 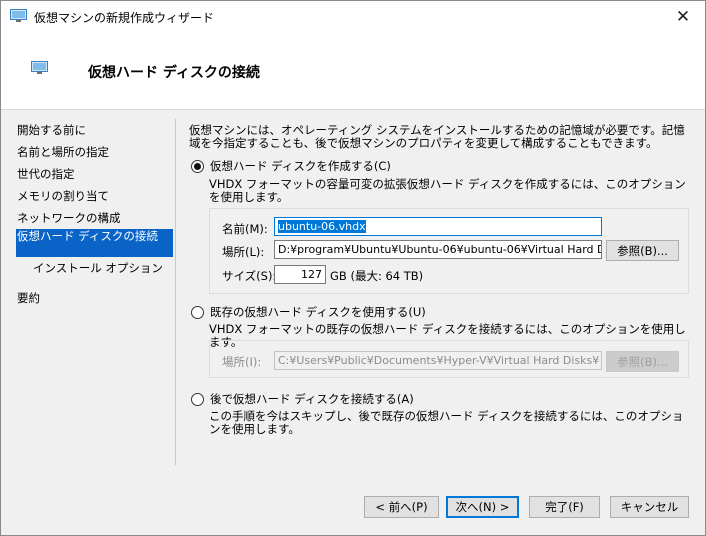 I want to click on step-name-location: 名前と場所の指定, so click(x=94, y=152).